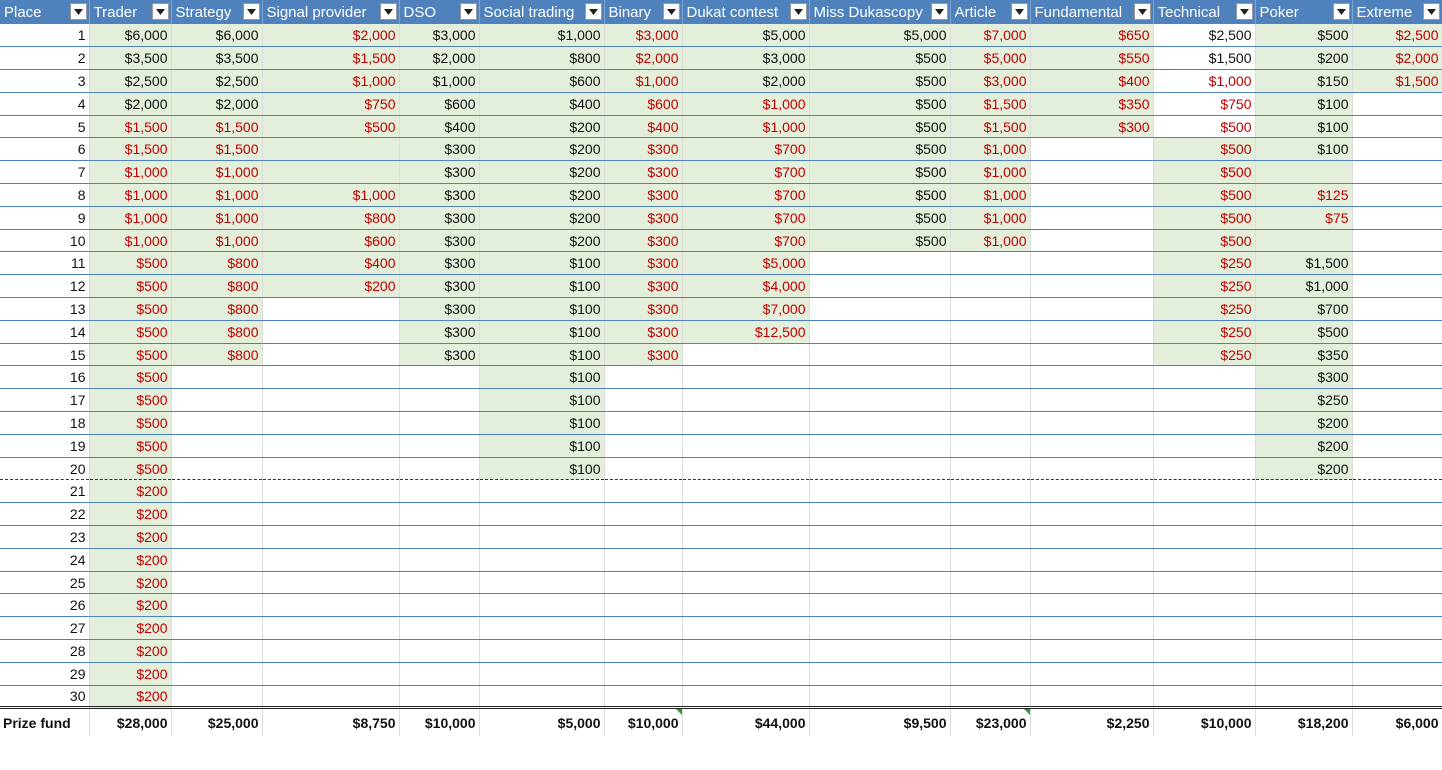 Image resolution: width=1442 pixels, height=770 pixels. I want to click on prize-cell-extreme: $2,000, so click(1397, 58).